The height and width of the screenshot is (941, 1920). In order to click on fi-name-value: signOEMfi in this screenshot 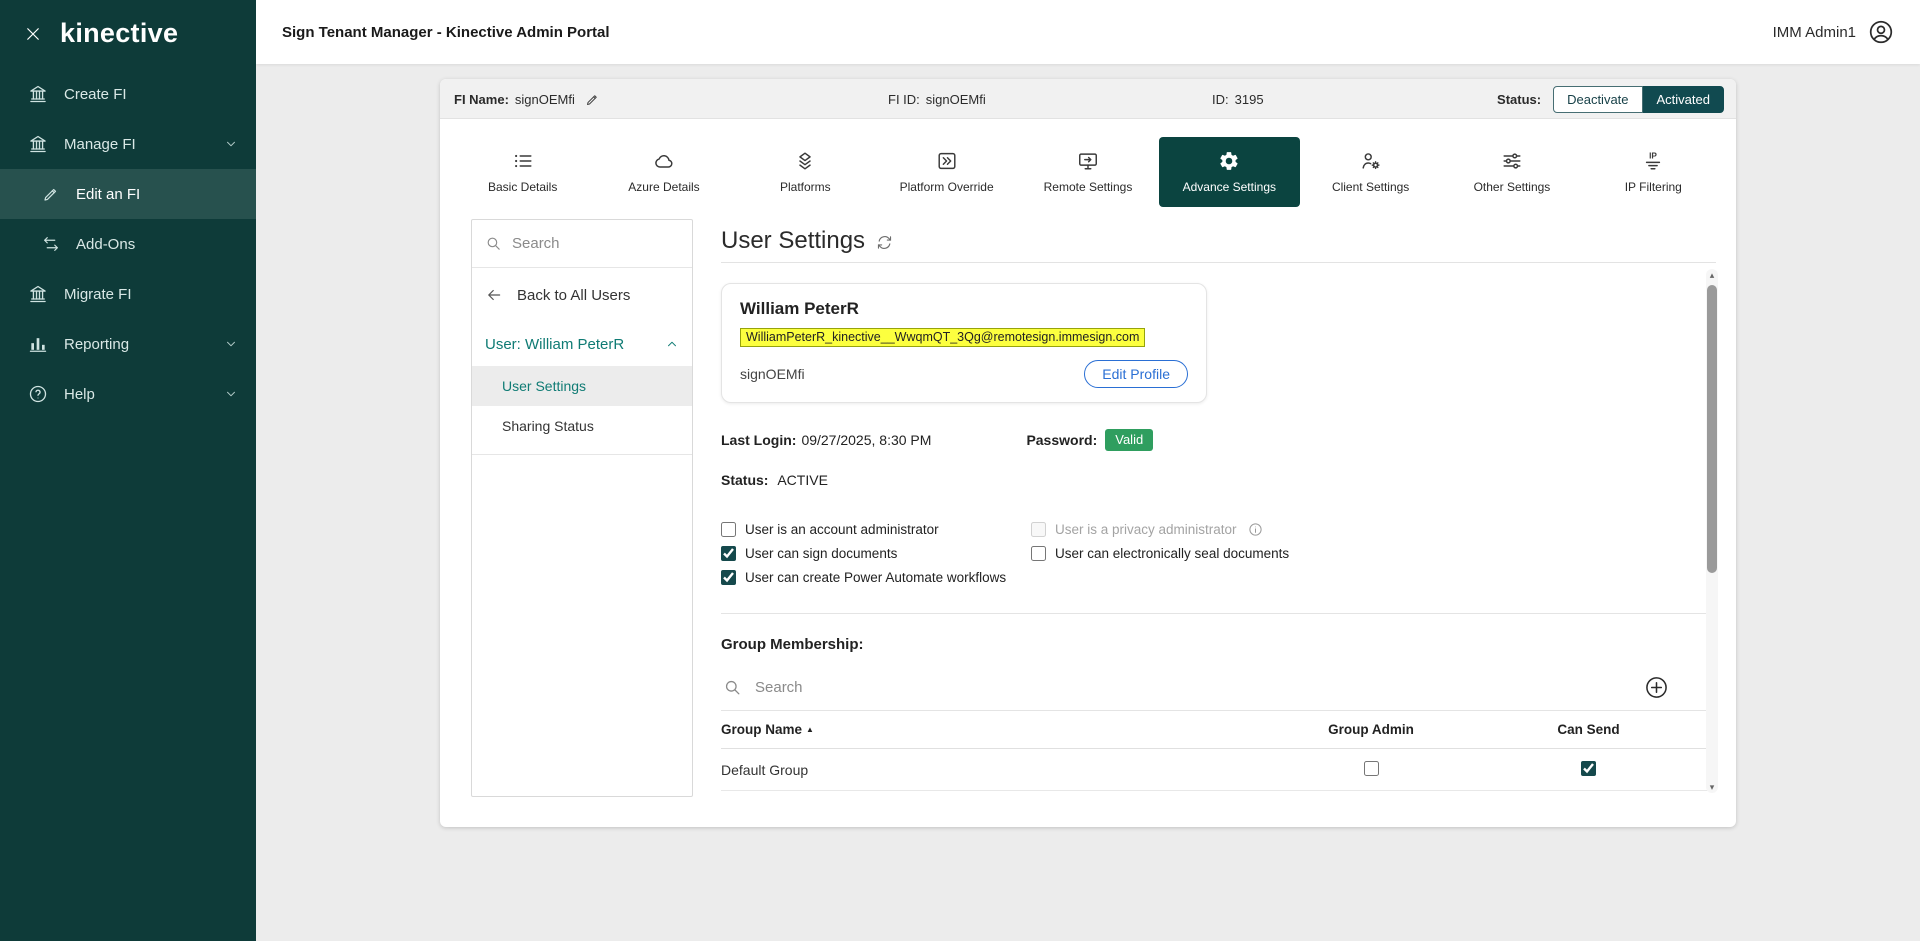, I will do `click(544, 99)`.